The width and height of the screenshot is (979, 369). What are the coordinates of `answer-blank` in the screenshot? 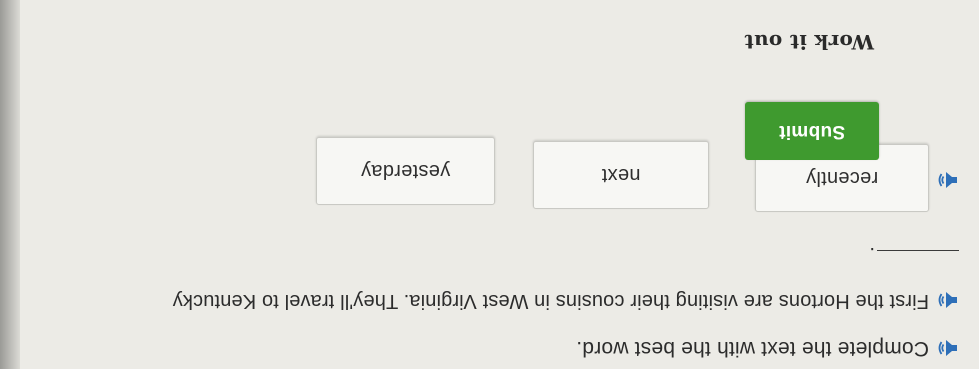 It's located at (918, 250).